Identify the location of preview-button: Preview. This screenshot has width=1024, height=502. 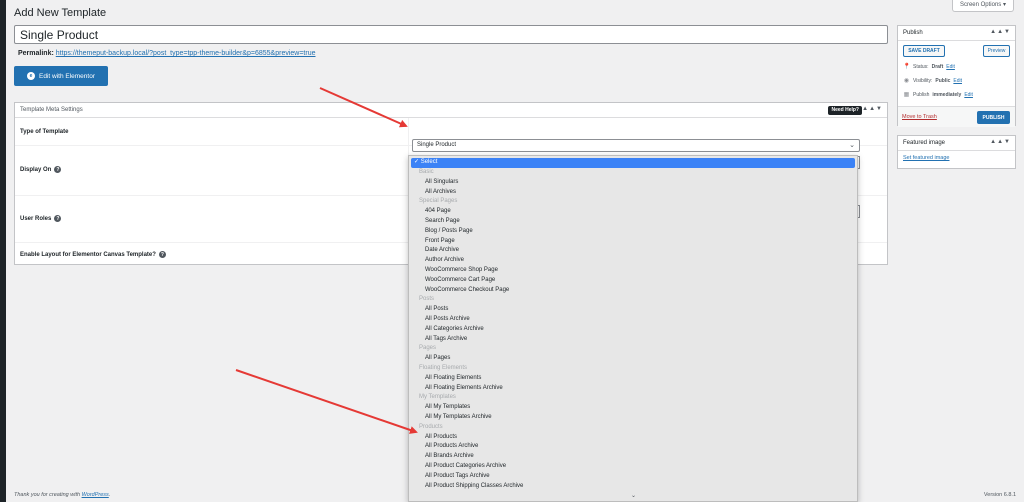
(996, 51).